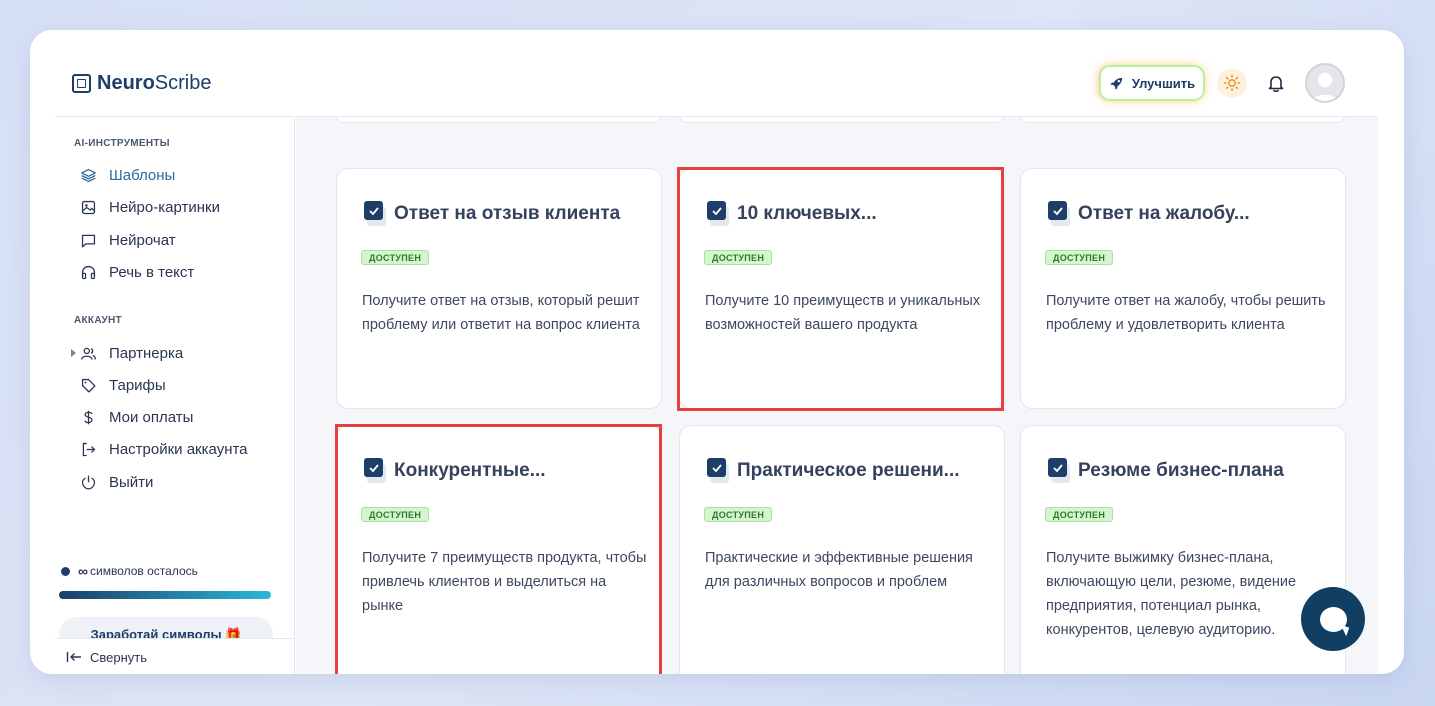 The width and height of the screenshot is (1435, 706). Describe the element at coordinates (178, 449) in the screenshot. I see `sidebar-item-label: Настройки аккаунта` at that location.